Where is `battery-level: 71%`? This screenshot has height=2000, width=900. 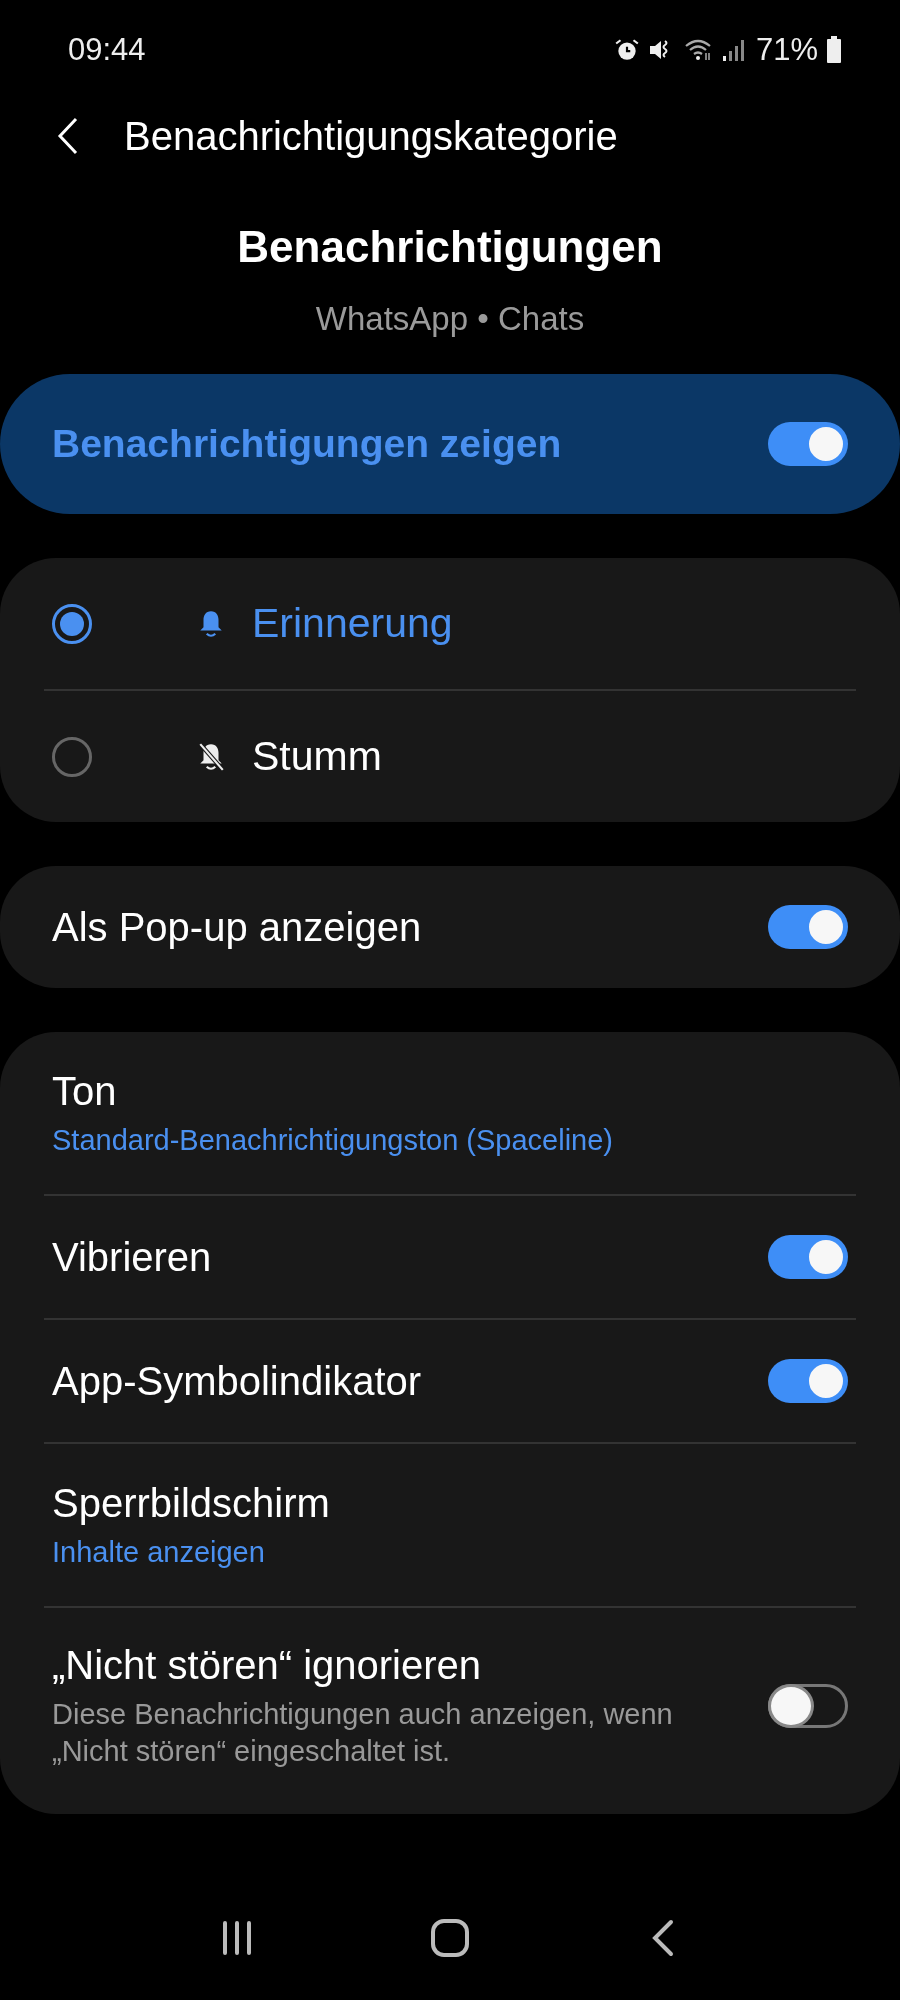 battery-level: 71% is located at coordinates (786, 50).